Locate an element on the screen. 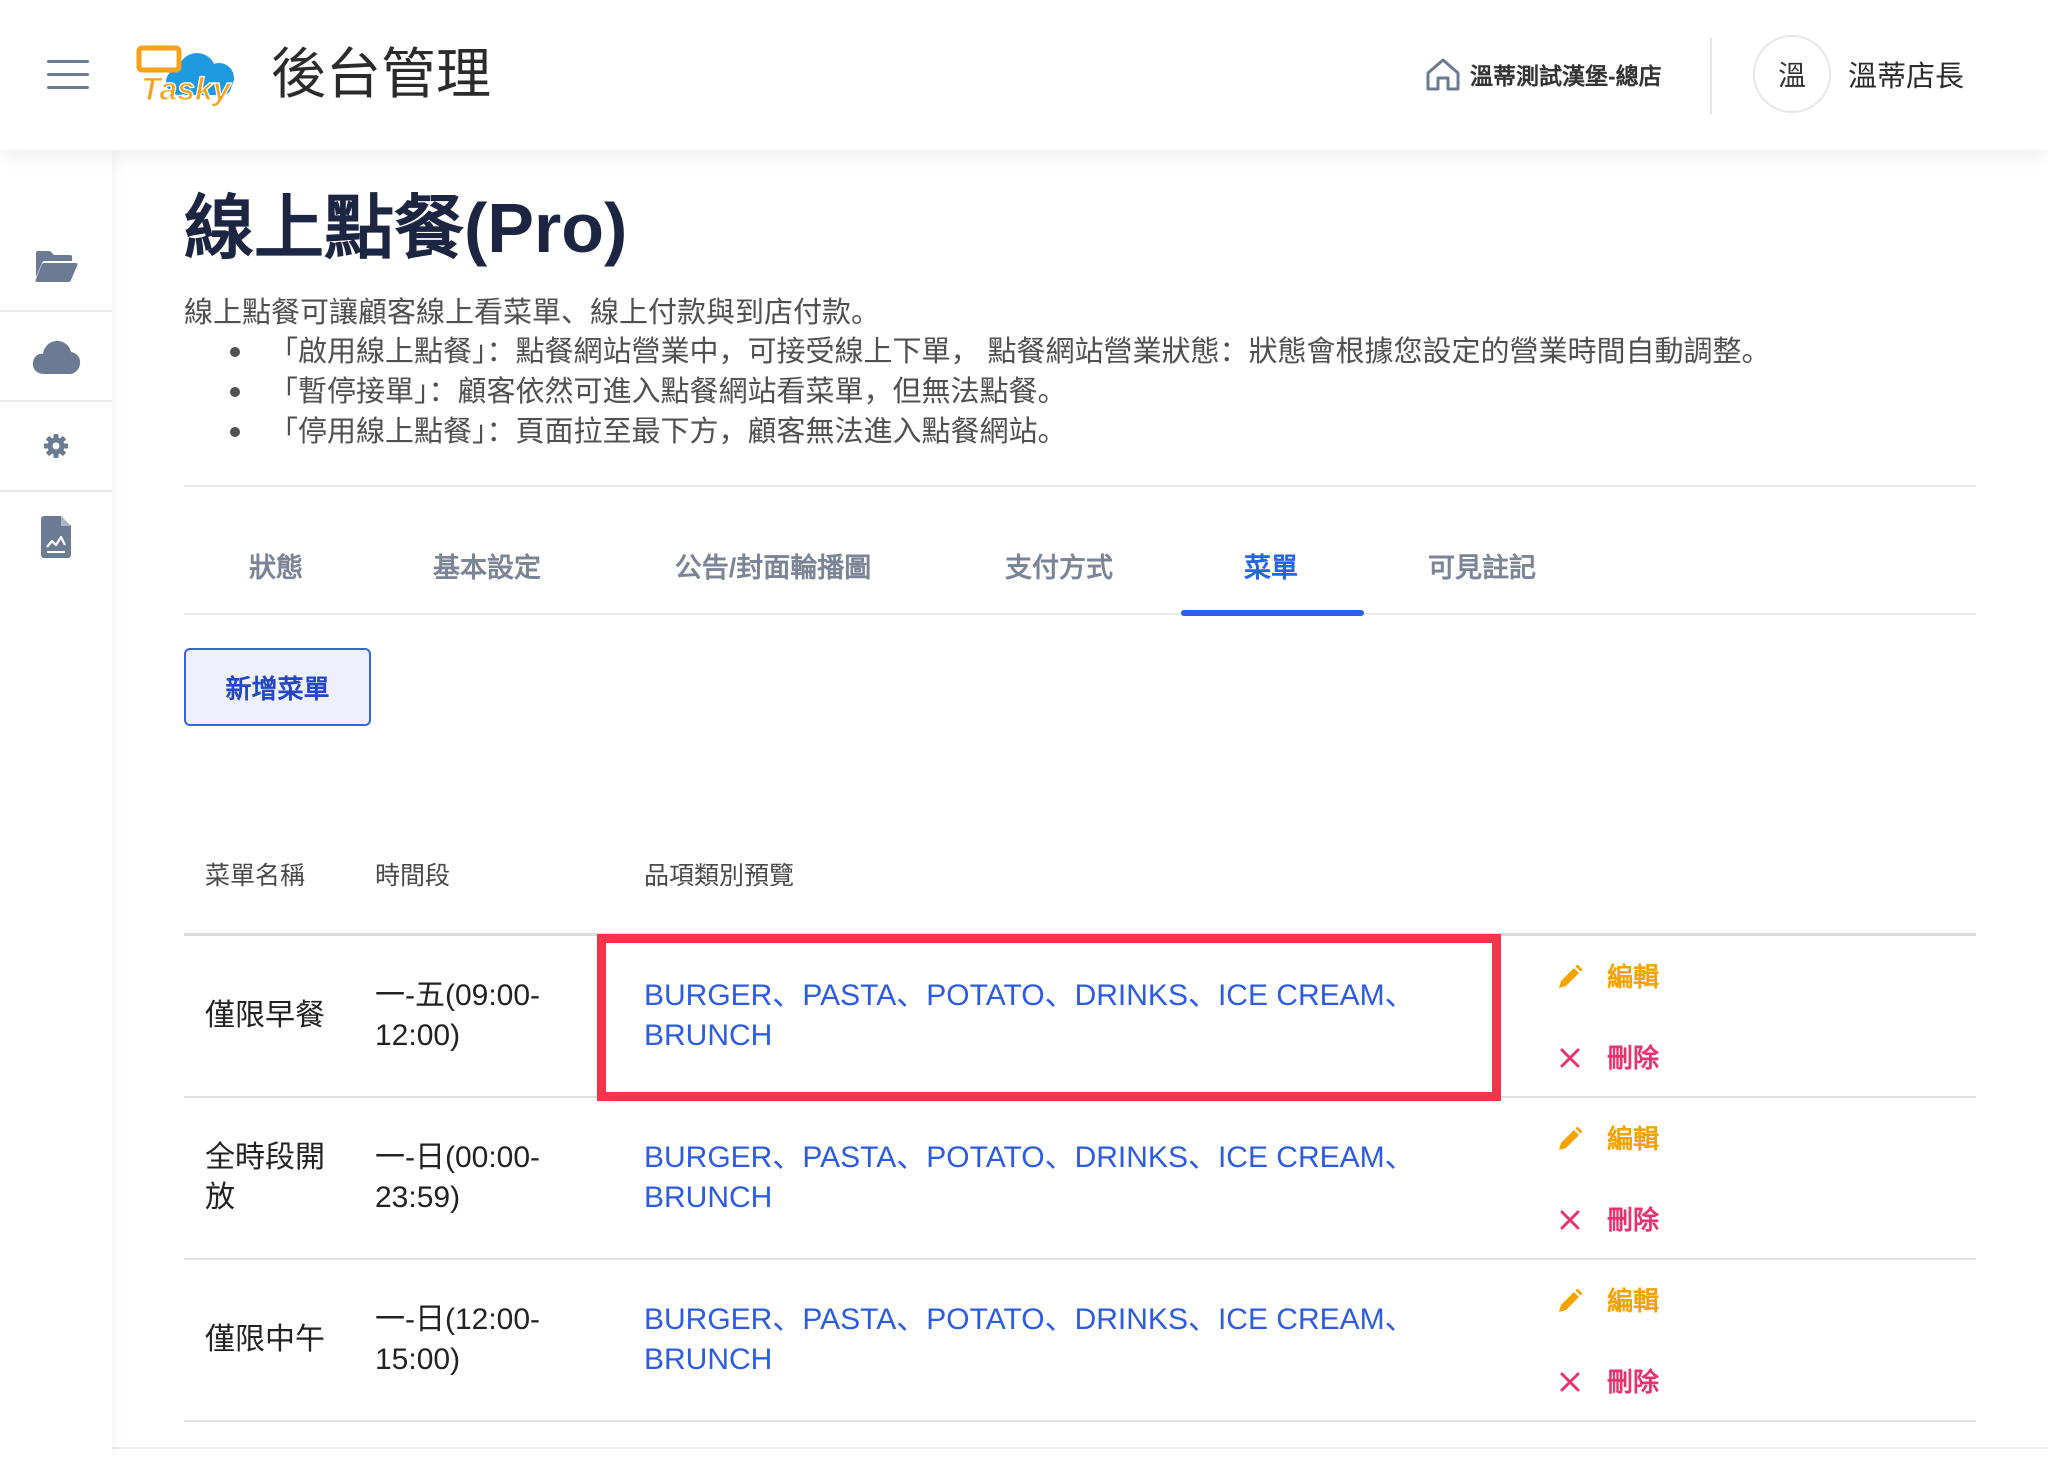 The height and width of the screenshot is (1457, 2048). bullet-text: 「停用線上點餐」：頁面拉至最下方，顧客無法進入點餐網站。 is located at coordinates (668, 432).